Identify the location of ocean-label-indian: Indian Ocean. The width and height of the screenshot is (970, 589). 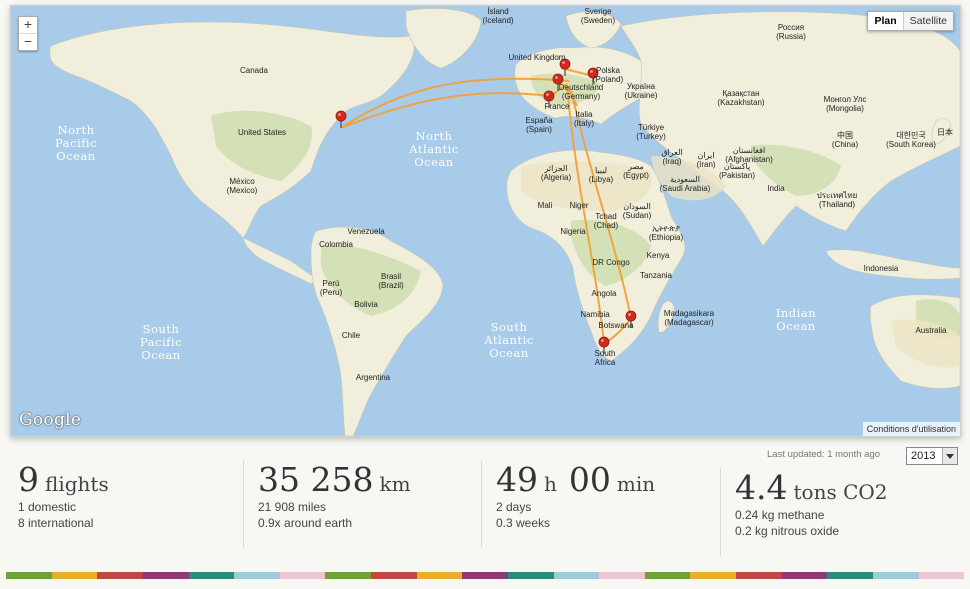
(796, 319).